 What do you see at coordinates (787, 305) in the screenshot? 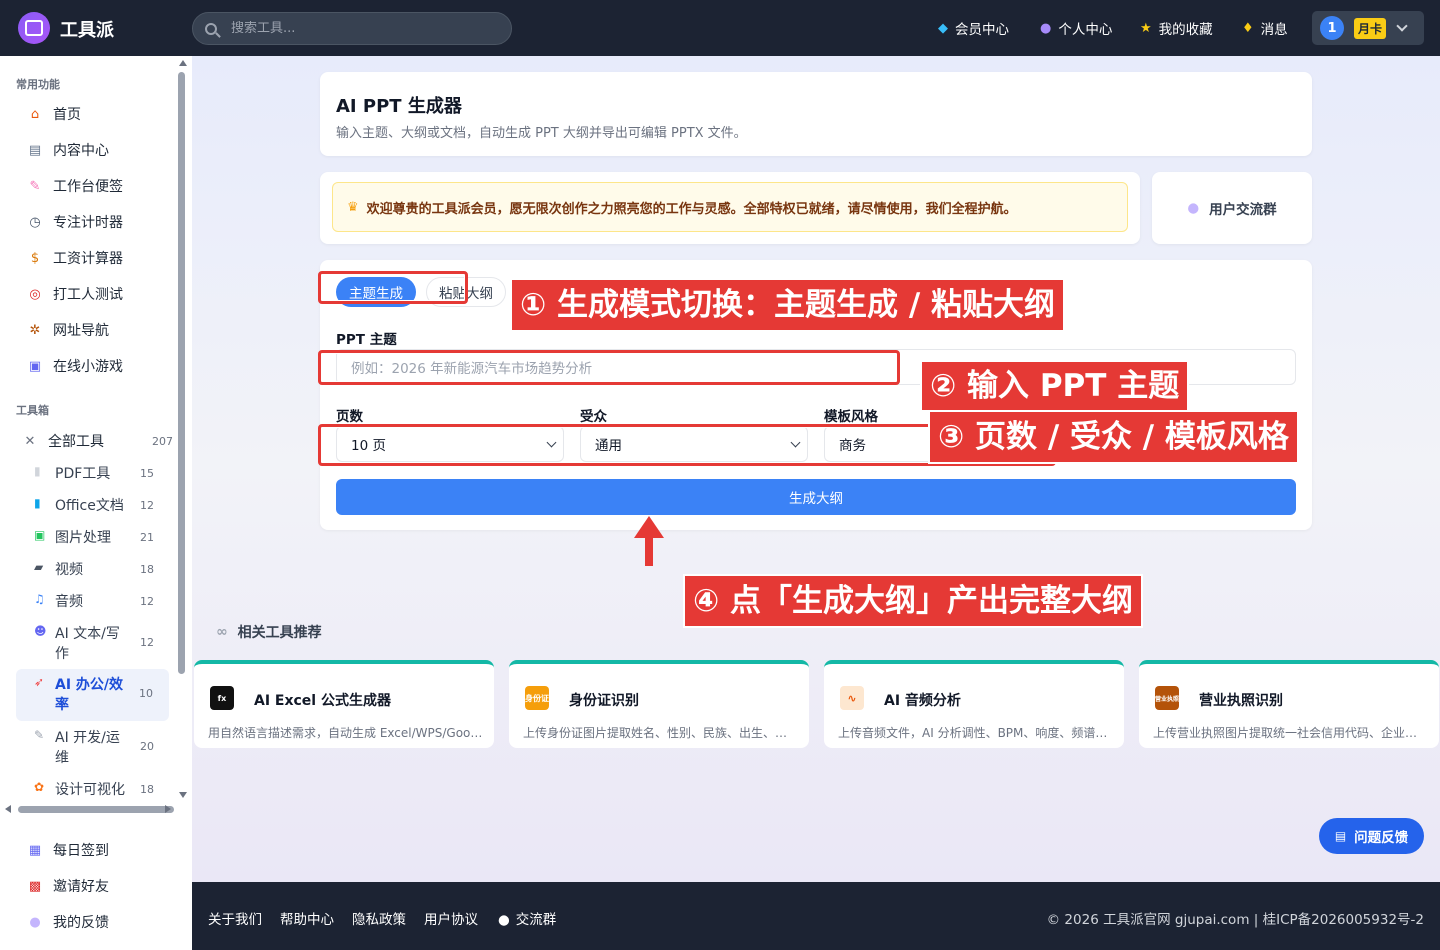
I see `annotation-label-1: ① 生成模式切换：主题生成 / 粘贴大纲` at bounding box center [787, 305].